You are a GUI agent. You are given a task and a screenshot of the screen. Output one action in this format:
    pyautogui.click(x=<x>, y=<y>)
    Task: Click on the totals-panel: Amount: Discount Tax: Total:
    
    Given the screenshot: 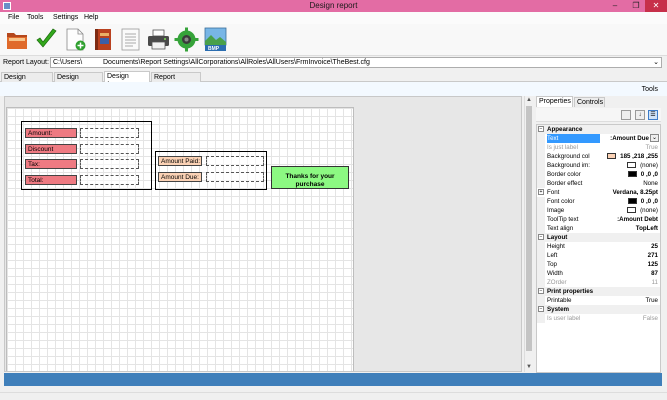 What is the action you would take?
    pyautogui.click(x=86, y=155)
    